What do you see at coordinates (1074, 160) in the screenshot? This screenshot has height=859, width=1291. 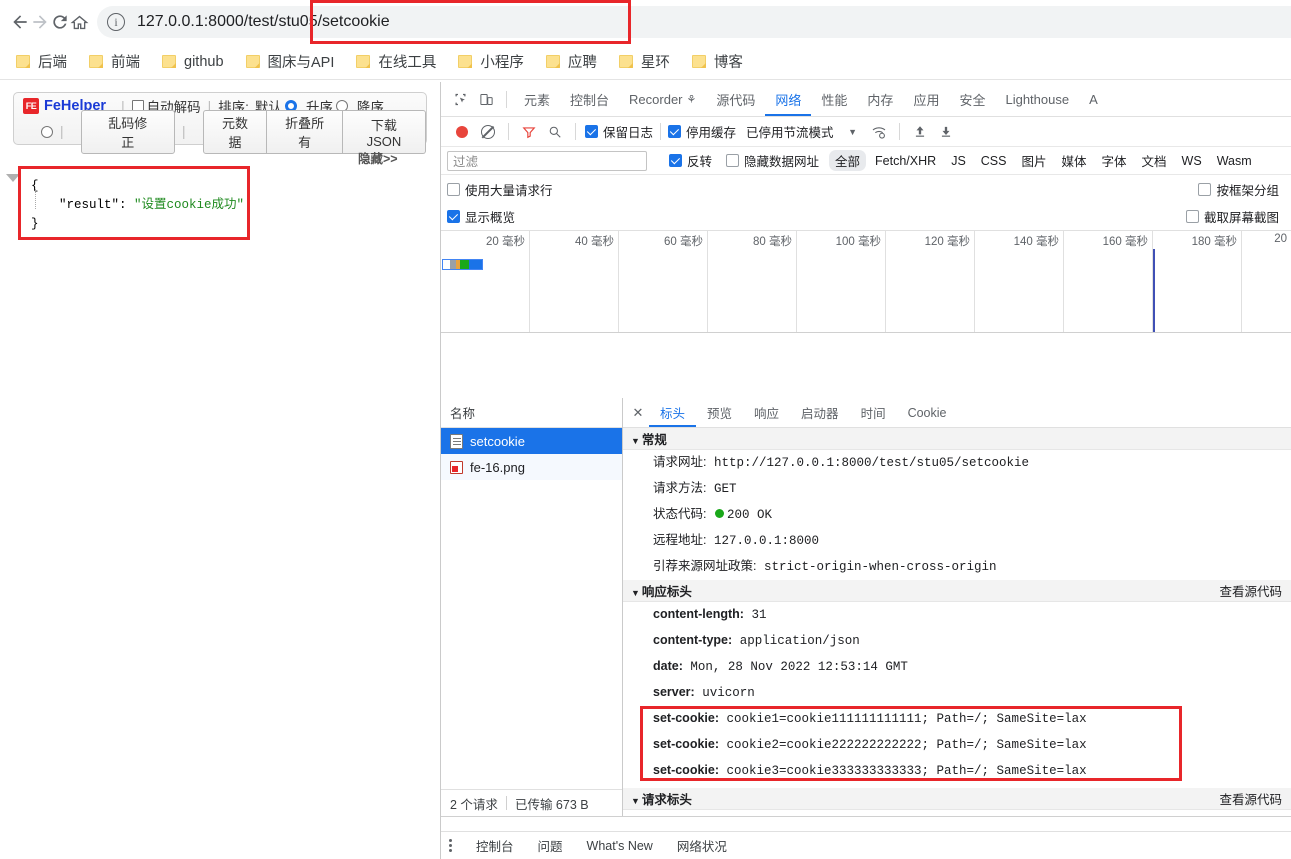 I see `filter-type-media: 媒体` at bounding box center [1074, 160].